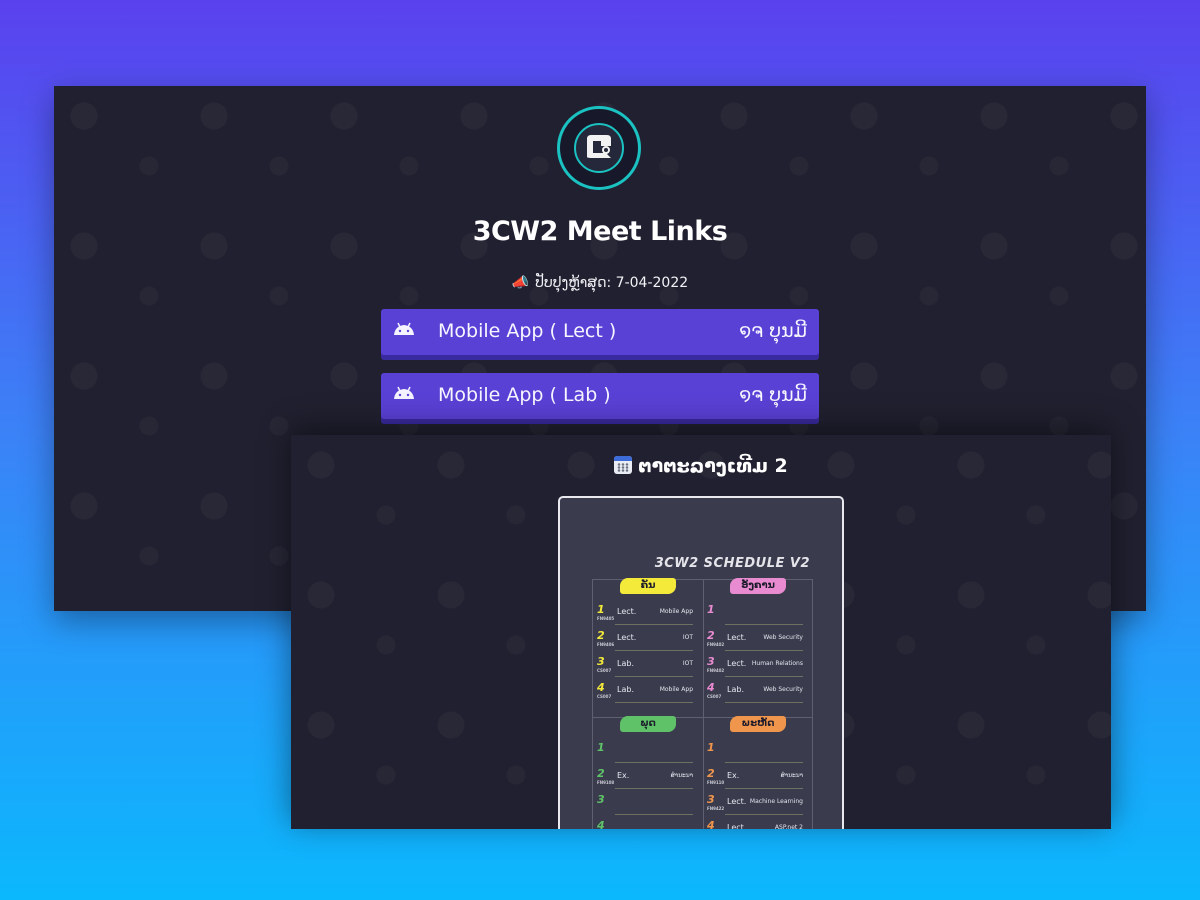  What do you see at coordinates (732, 563) in the screenshot?
I see `schedule-image-heading: 3CW2 SCHEDULE V2` at bounding box center [732, 563].